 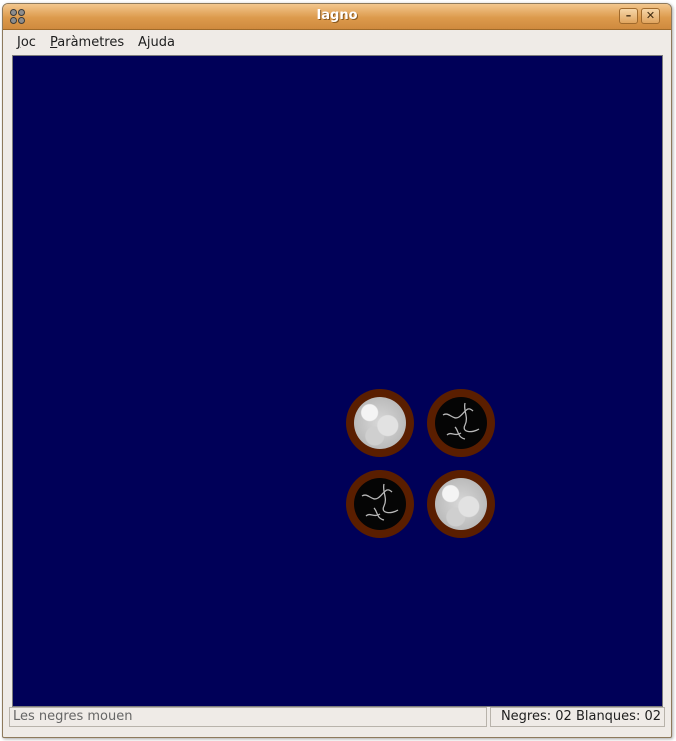 I want to click on window-title: Iagno, so click(x=337, y=15).